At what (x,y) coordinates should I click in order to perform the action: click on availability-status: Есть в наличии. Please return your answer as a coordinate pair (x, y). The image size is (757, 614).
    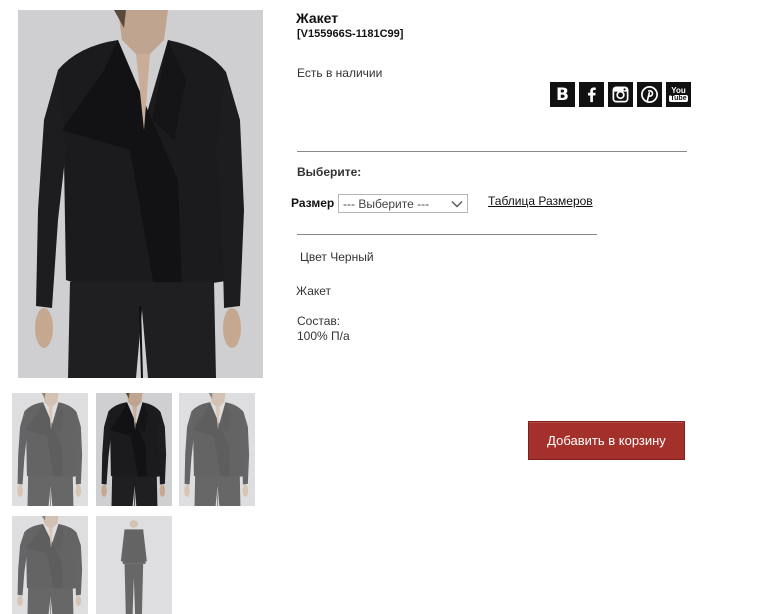
    Looking at the image, I should click on (340, 73).